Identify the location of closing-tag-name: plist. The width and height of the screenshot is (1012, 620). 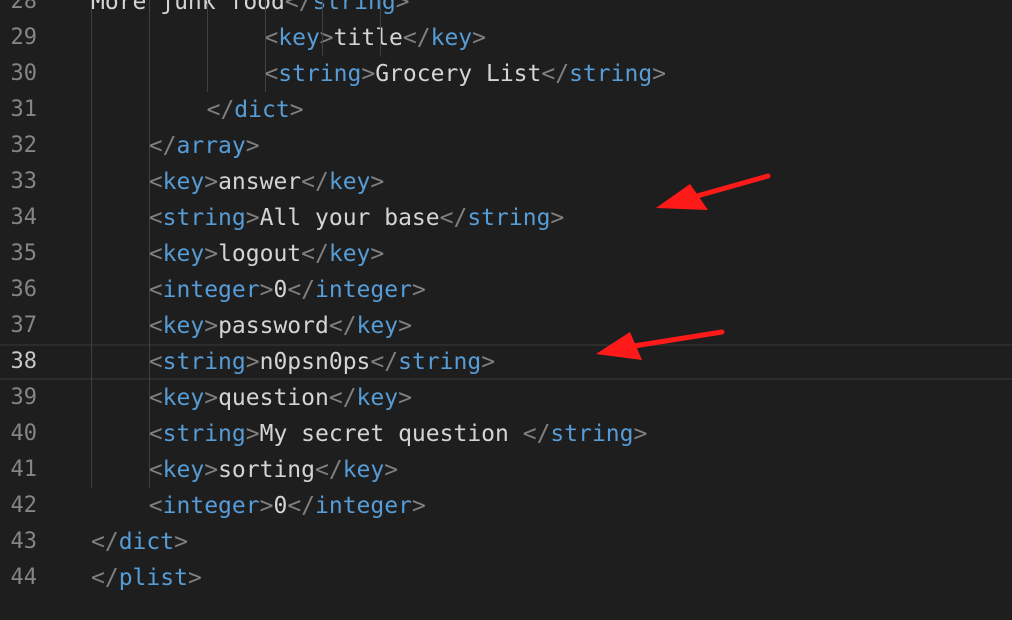
(153, 578).